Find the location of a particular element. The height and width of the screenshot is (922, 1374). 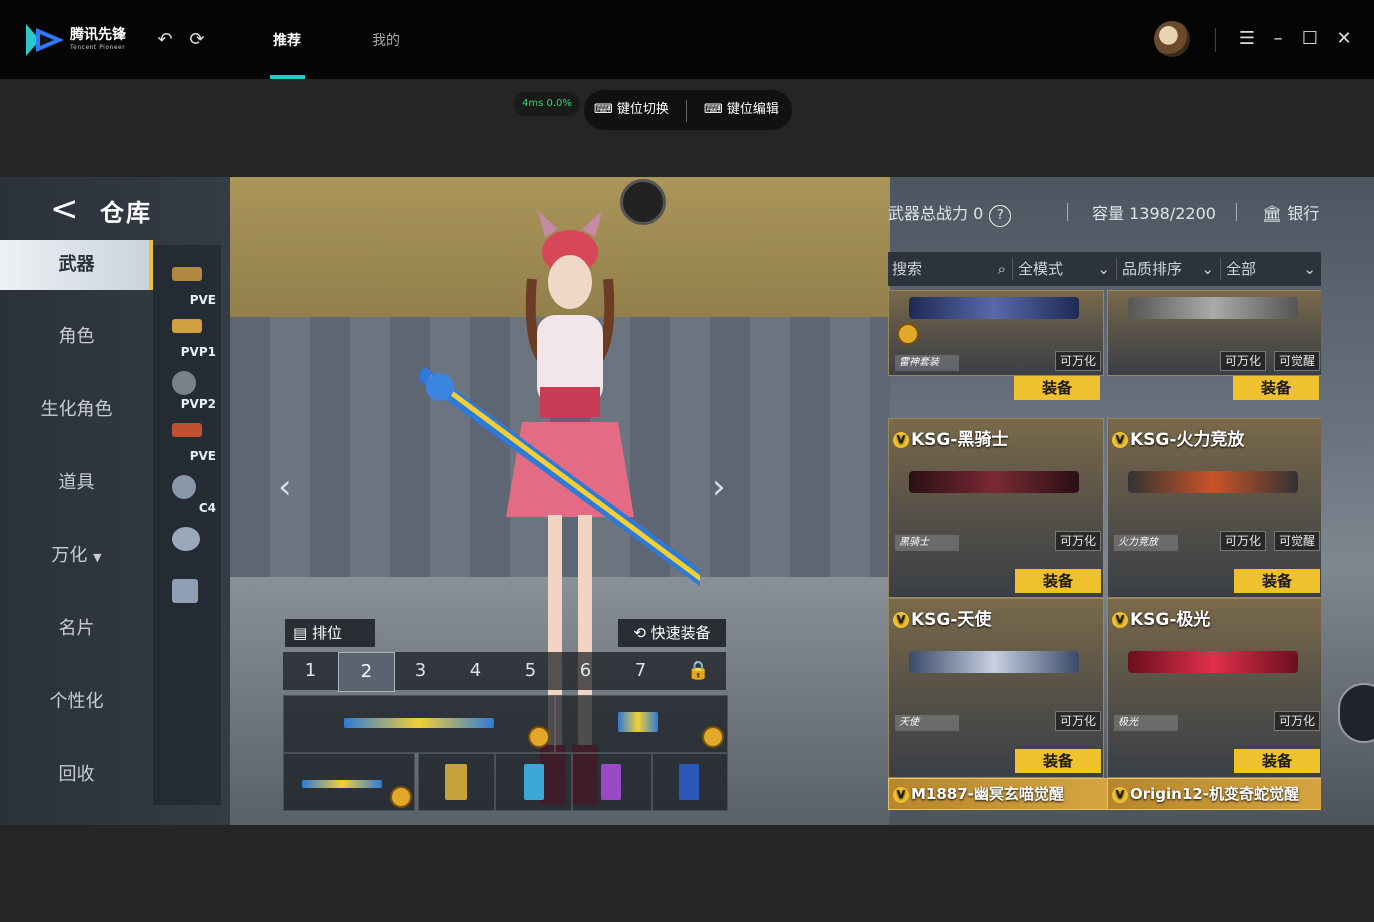

sort-dropdown: 品质排序 ⌄ is located at coordinates (1169, 269).